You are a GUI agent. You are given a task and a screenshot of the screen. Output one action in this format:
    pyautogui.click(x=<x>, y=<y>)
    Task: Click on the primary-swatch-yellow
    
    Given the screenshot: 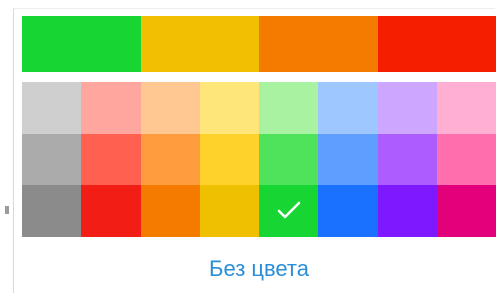 What is the action you would take?
    pyautogui.click(x=199, y=44)
    